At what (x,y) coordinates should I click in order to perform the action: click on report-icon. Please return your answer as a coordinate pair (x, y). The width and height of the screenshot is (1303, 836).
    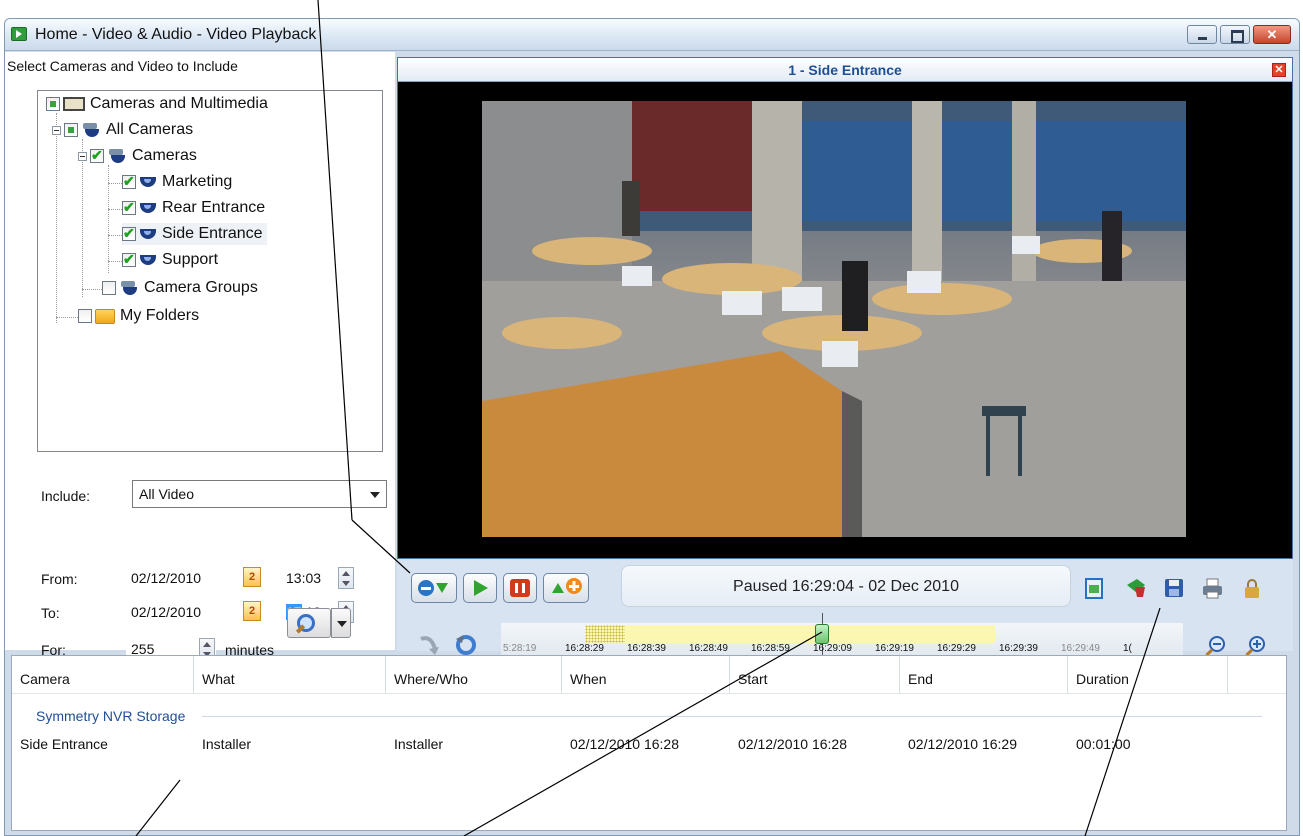
    Looking at the image, I should click on (1094, 588).